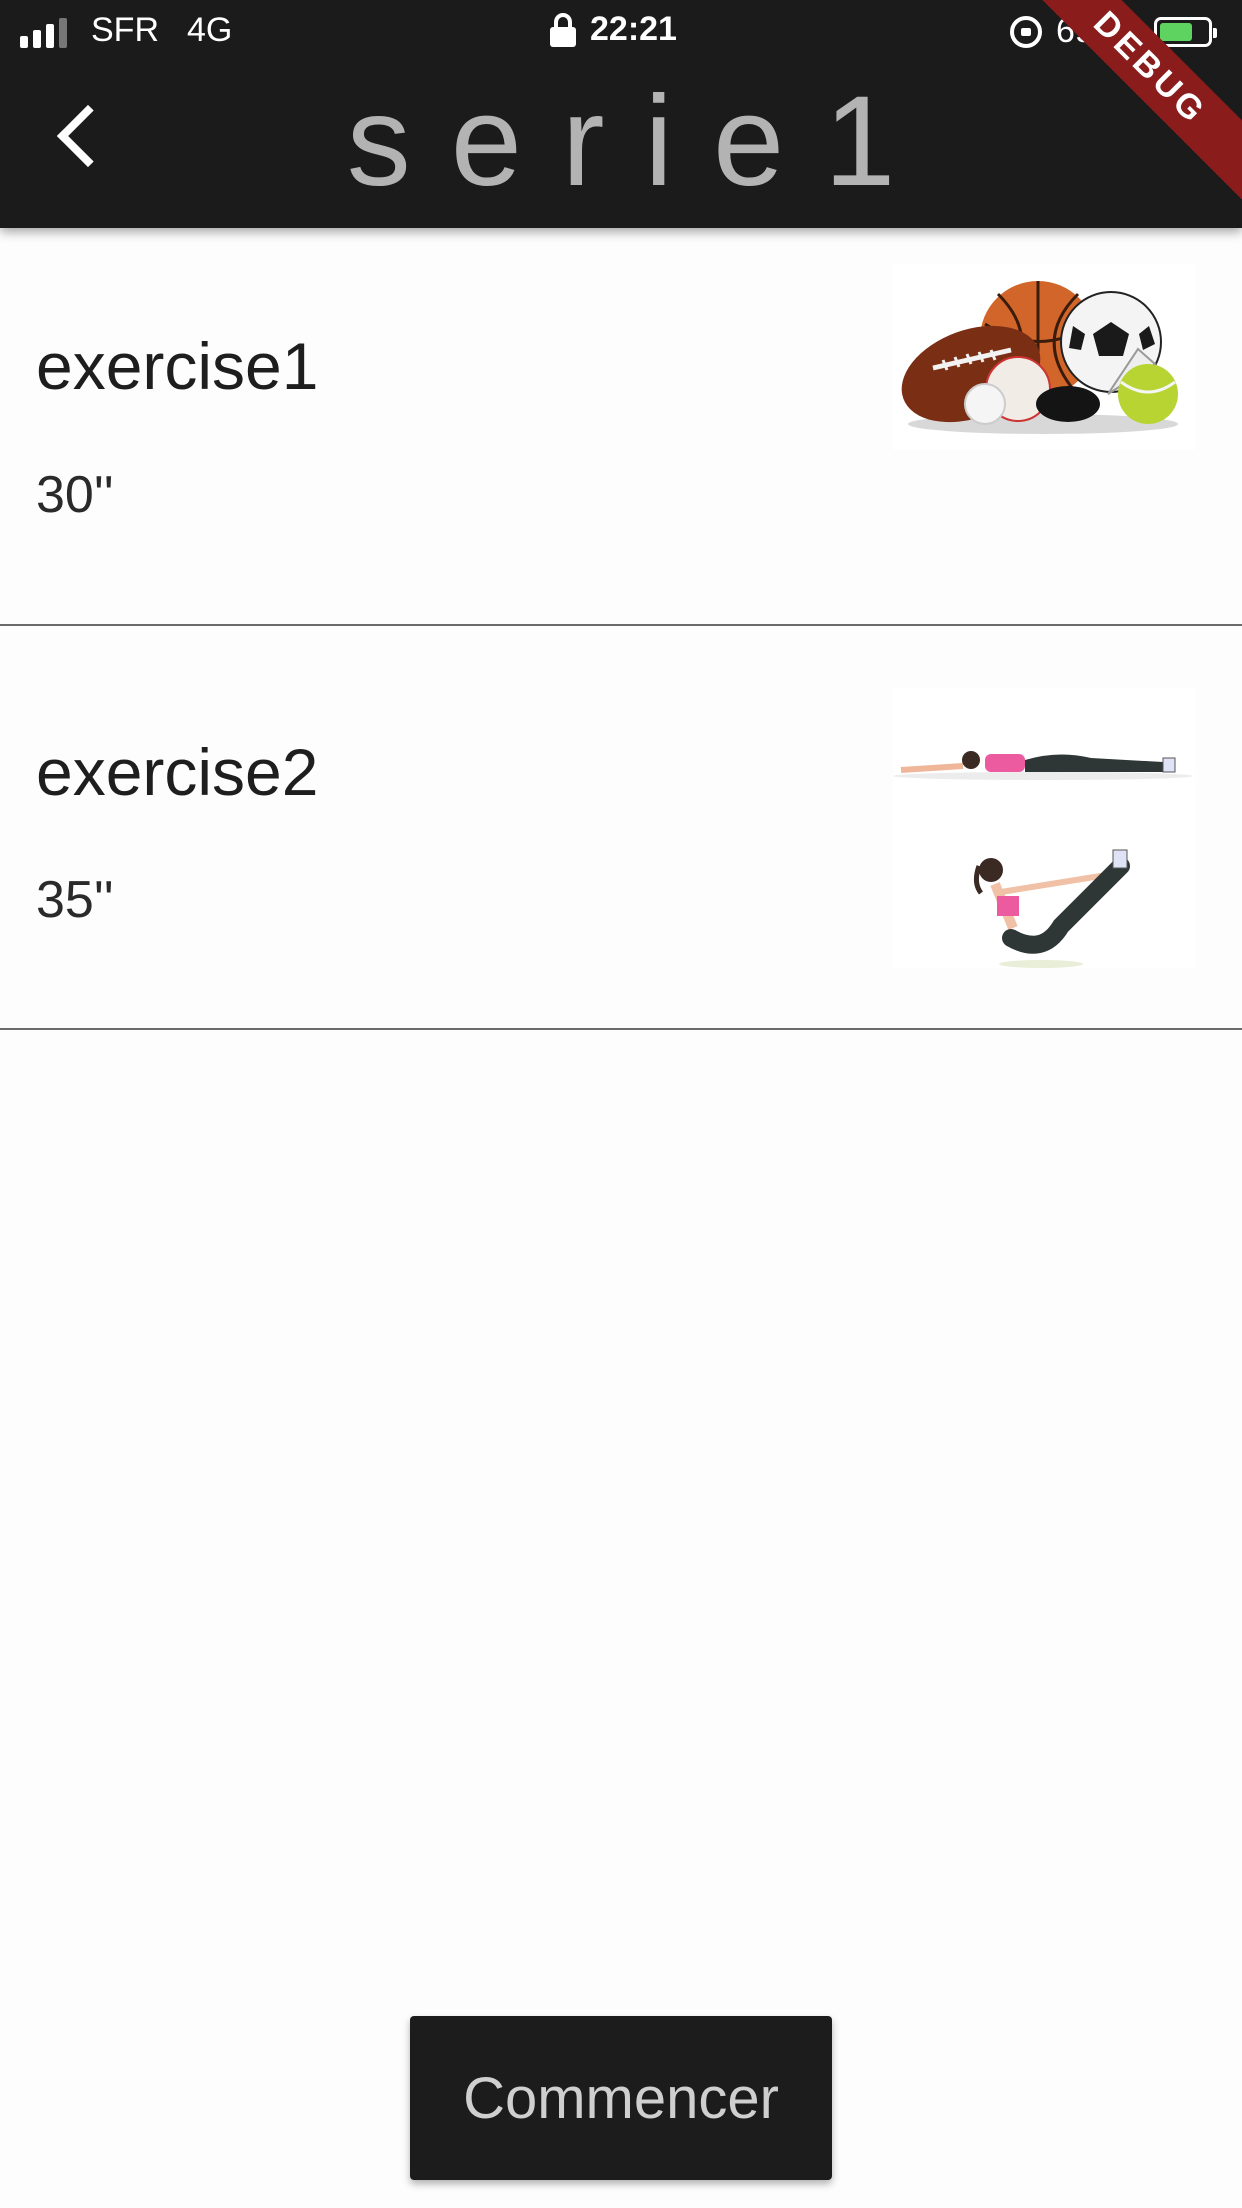  Describe the element at coordinates (1026, 31) in the screenshot. I see `rotation-lock-icon` at that location.